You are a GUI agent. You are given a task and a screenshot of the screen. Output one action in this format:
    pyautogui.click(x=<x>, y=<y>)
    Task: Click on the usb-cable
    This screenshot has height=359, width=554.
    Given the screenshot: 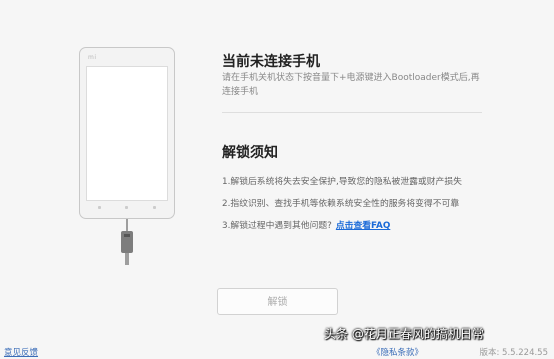 What is the action you would take?
    pyautogui.click(x=127, y=225)
    